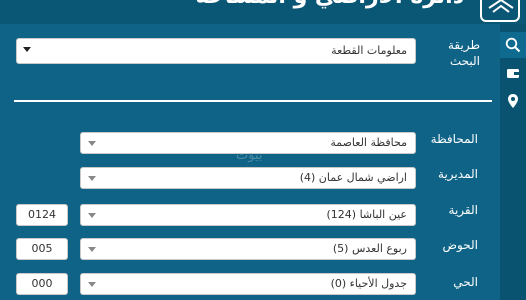 The height and width of the screenshot is (300, 526). What do you see at coordinates (42, 249) in the screenshot?
I see `basin-code-input: 005` at bounding box center [42, 249].